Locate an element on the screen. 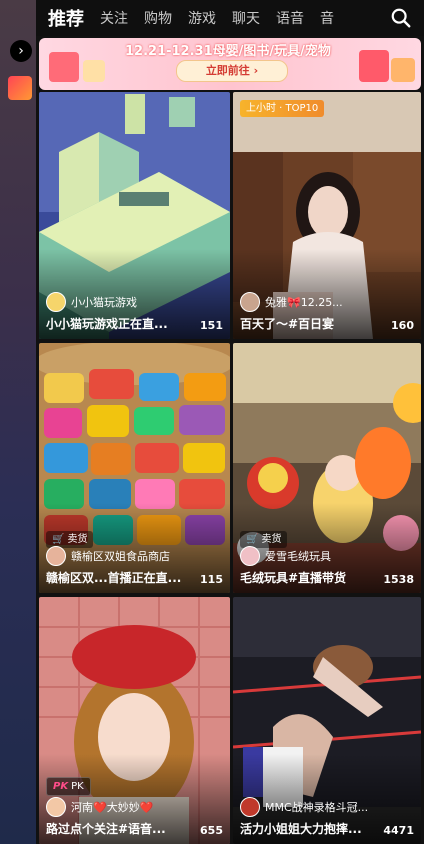 The width and height of the screenshot is (424, 844). pk-badge-label: PK is located at coordinates (77, 786).